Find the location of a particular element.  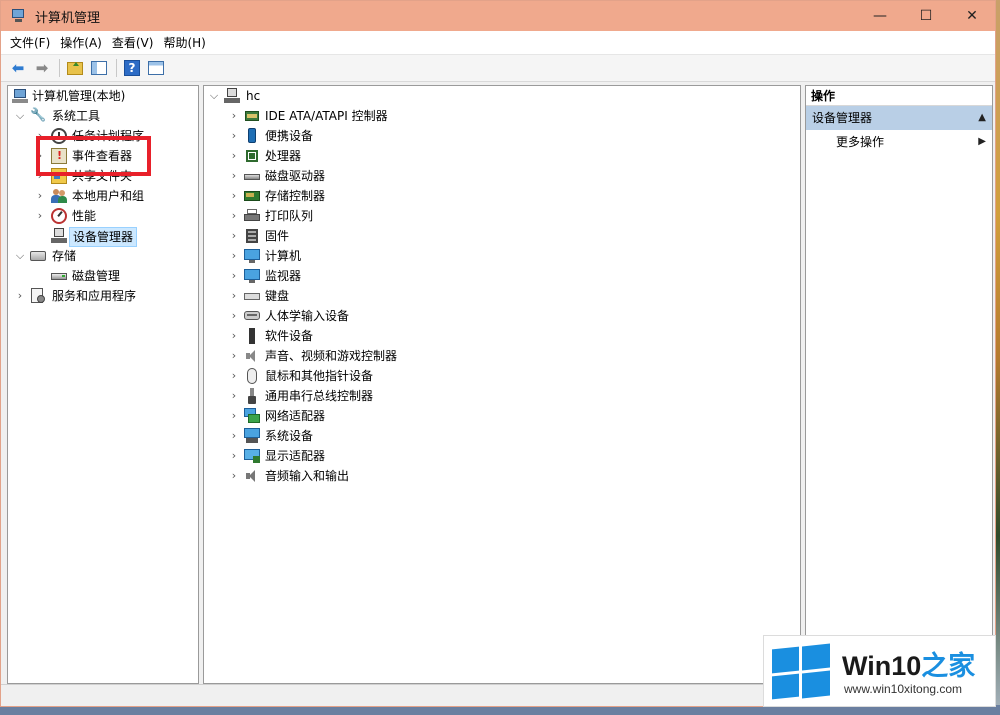

disk-management-icon is located at coordinates (59, 276).